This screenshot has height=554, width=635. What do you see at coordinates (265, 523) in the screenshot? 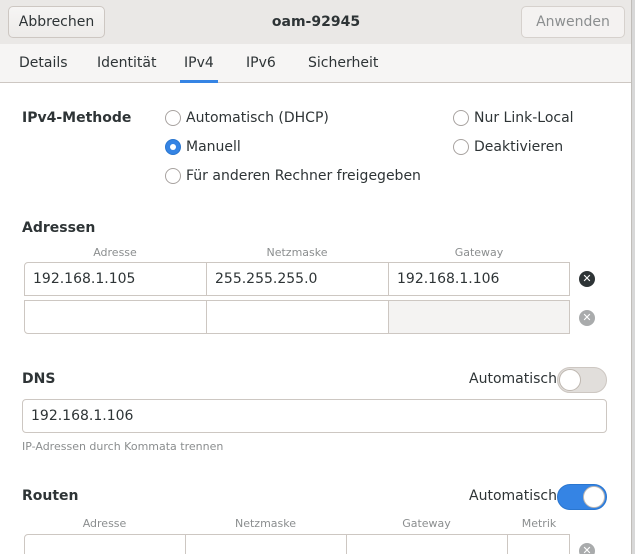
I see `route-column-header-netmask: Netzmaske` at bounding box center [265, 523].